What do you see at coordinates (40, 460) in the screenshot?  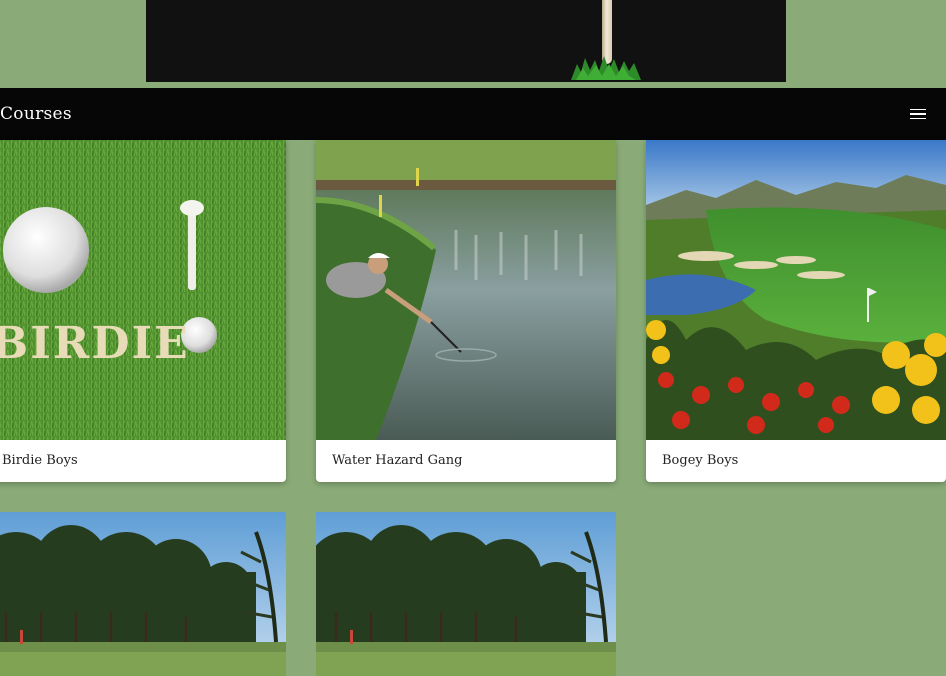 I see `card-title: Birdie Boys` at bounding box center [40, 460].